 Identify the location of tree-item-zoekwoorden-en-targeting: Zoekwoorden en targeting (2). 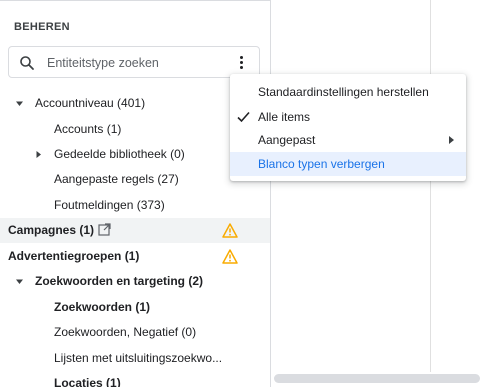
(135, 281).